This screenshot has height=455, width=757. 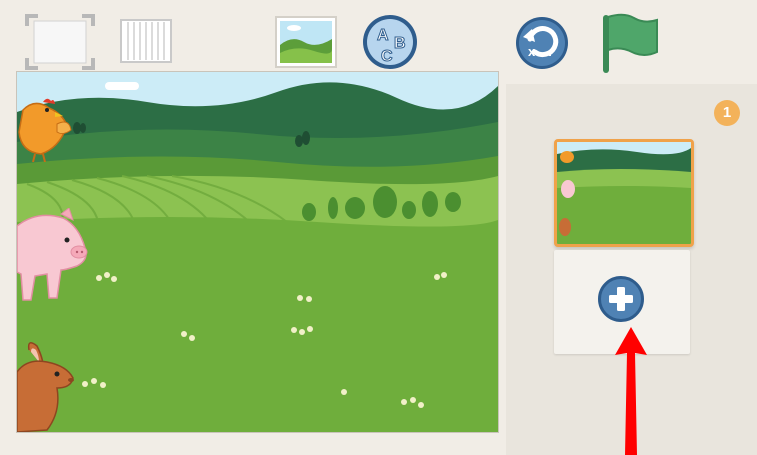 I want to click on red-arrow-annotation, so click(x=631, y=391).